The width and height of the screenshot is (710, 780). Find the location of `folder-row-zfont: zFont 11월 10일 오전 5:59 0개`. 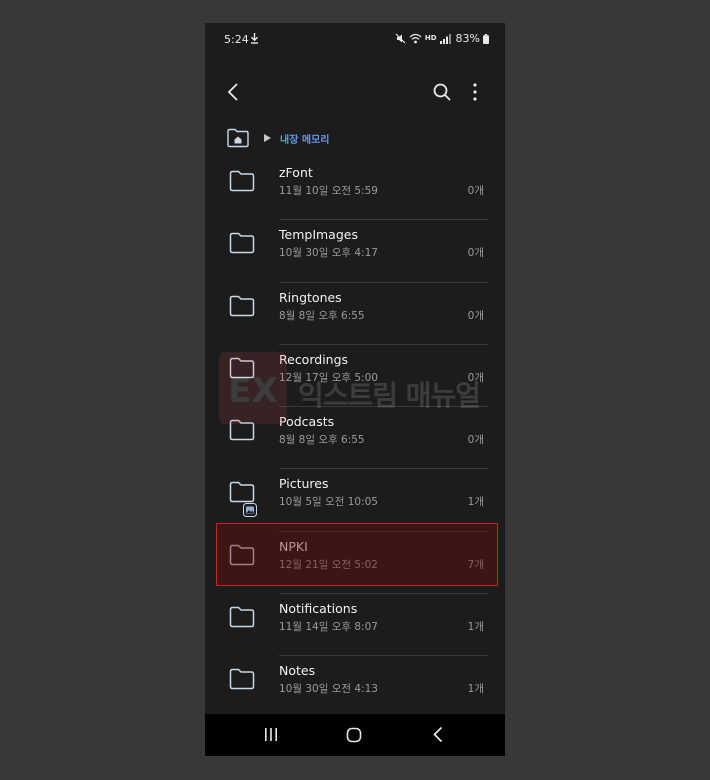

folder-row-zfont: zFont 11월 10일 오전 5:59 0개 is located at coordinates (355, 189).